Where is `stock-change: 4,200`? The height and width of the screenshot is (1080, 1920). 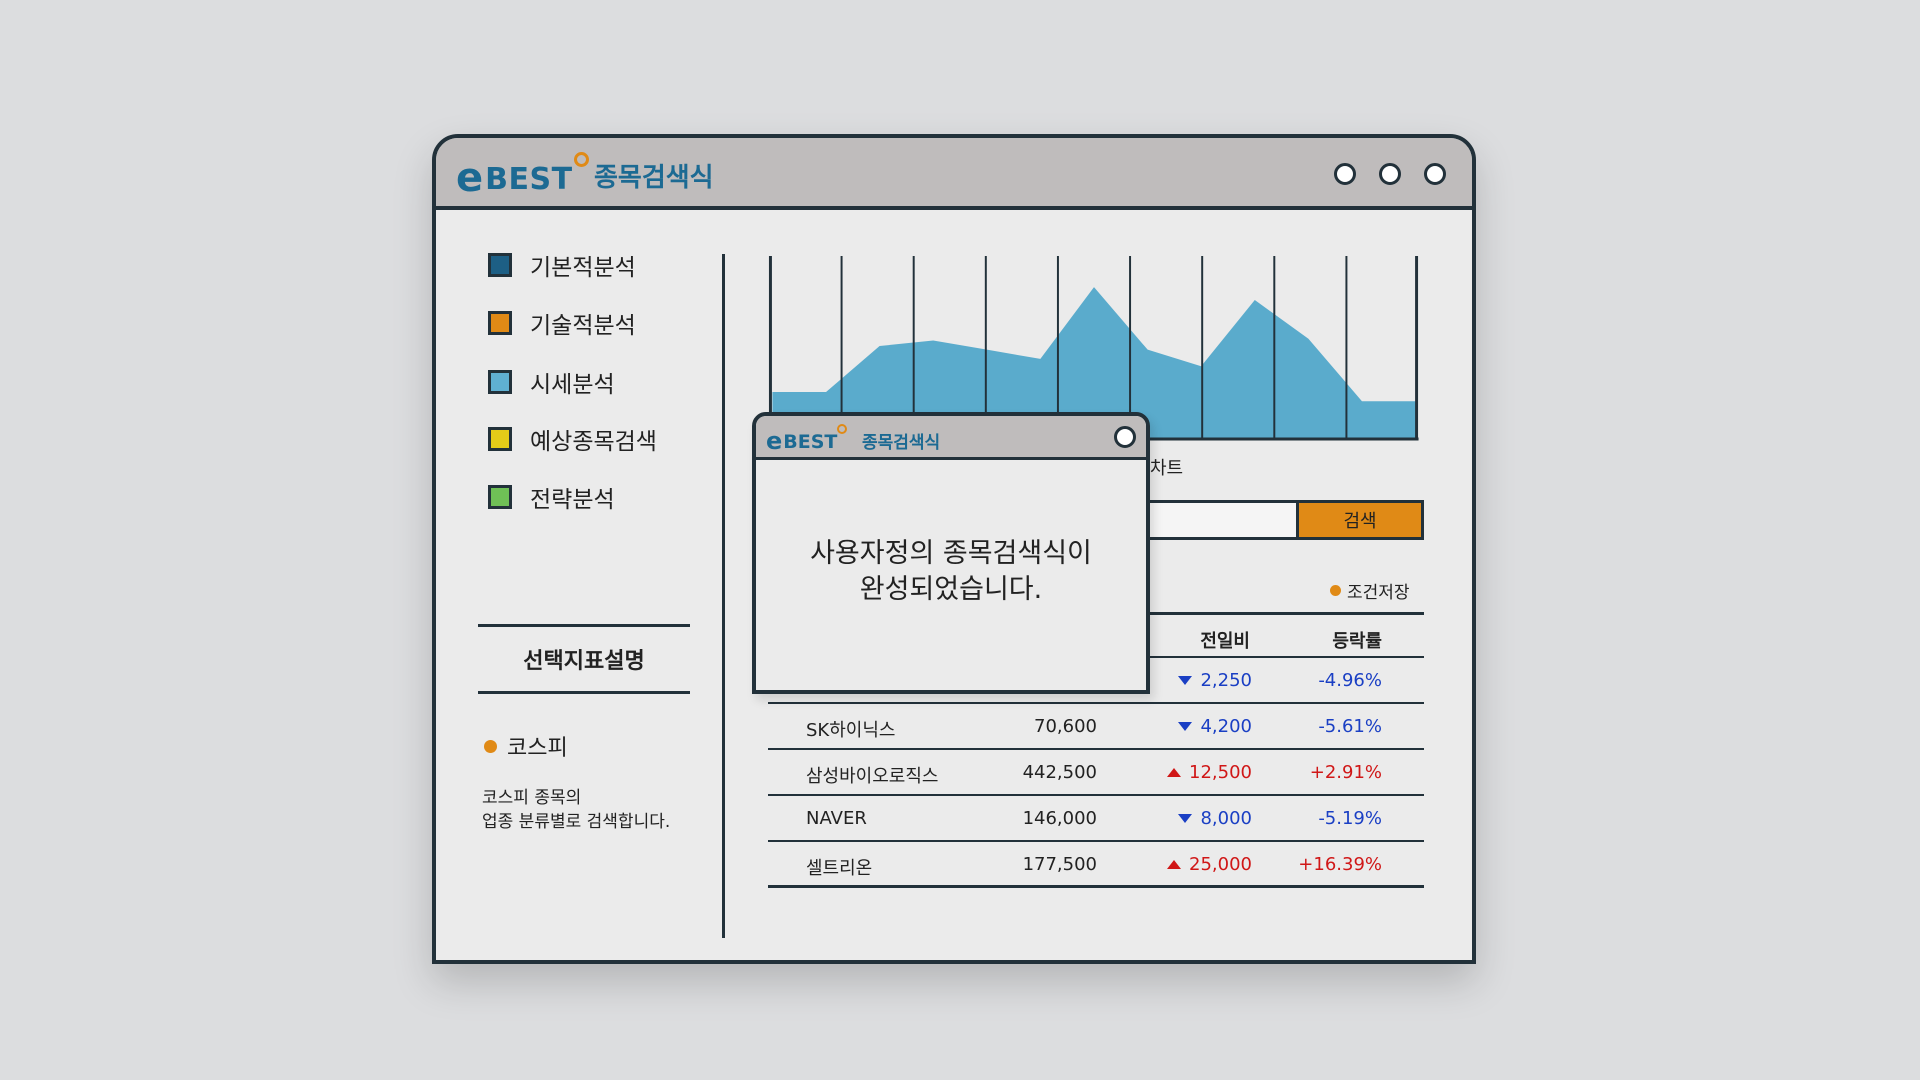 stock-change: 4,200 is located at coordinates (1215, 726).